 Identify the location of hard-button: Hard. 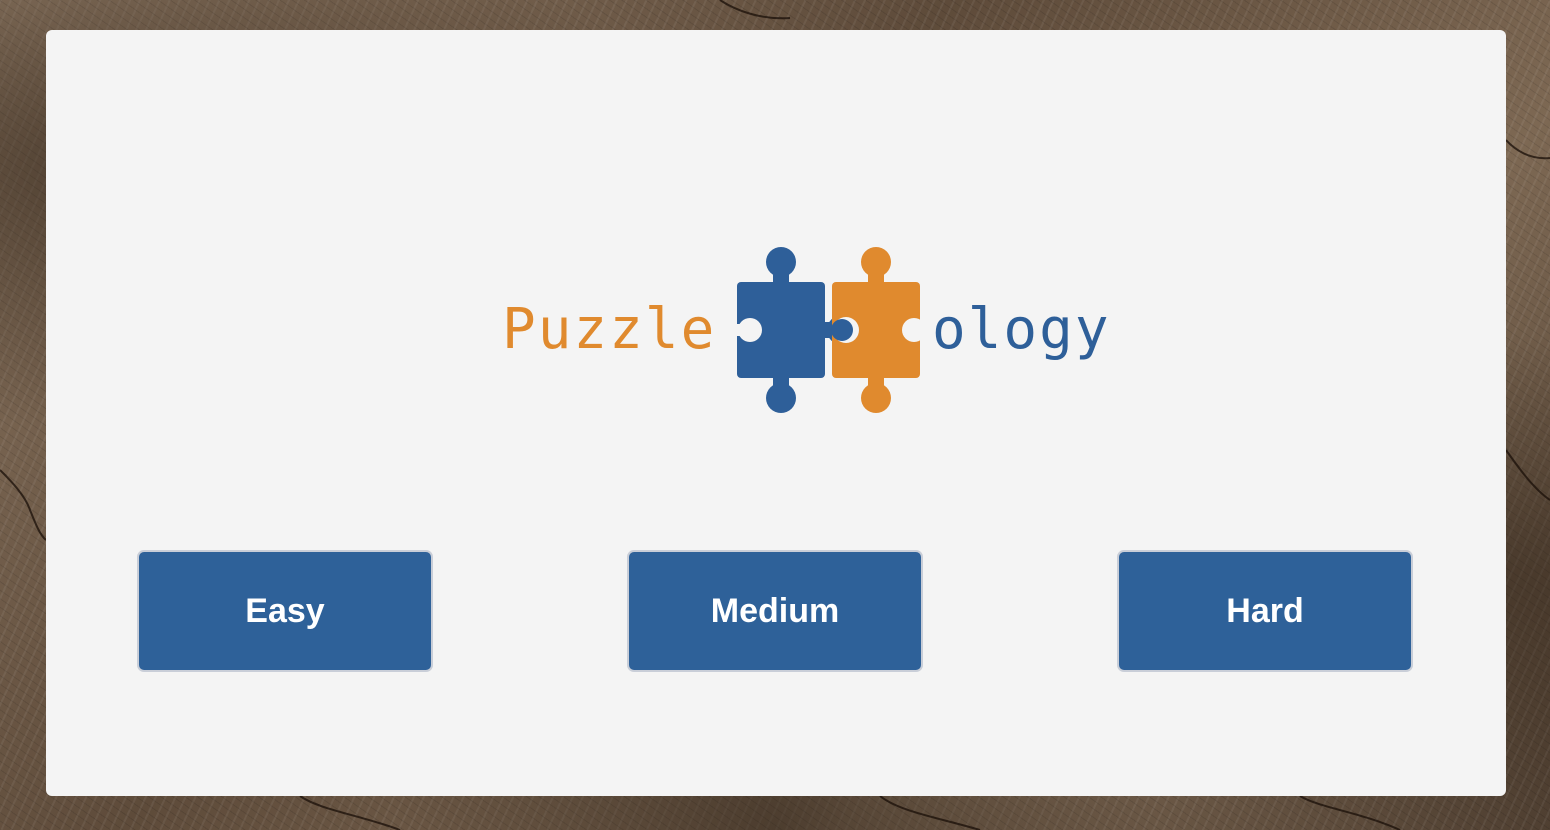
(1265, 611).